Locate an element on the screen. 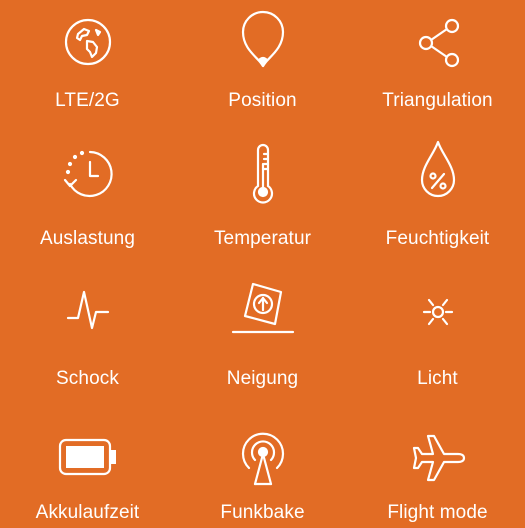 This screenshot has width=525, height=528. feature-triangulation: Triangulation is located at coordinates (437, 66).